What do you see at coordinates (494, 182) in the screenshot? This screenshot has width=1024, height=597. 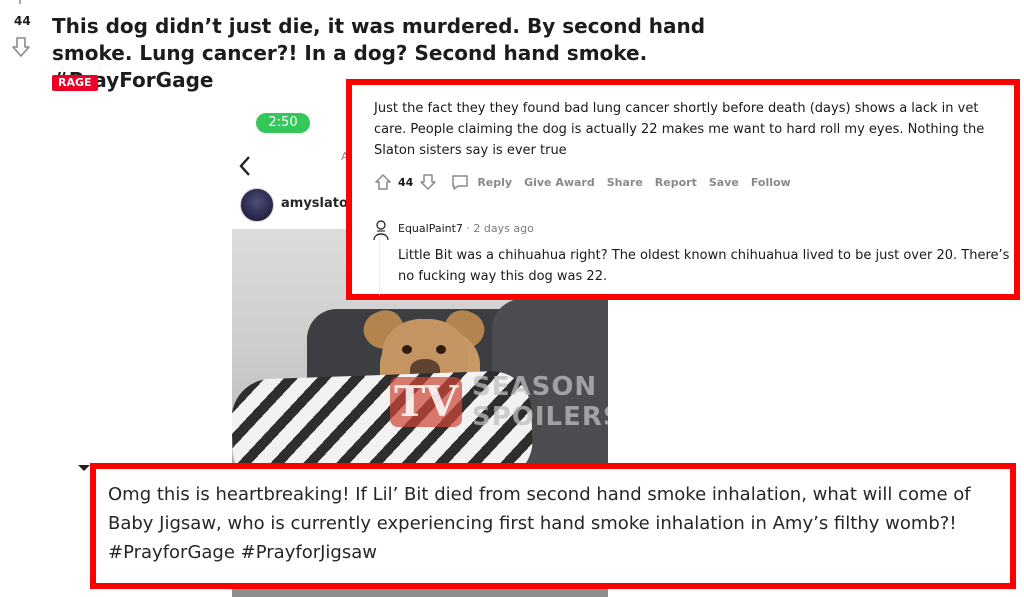 I see `reply-button: Reply` at bounding box center [494, 182].